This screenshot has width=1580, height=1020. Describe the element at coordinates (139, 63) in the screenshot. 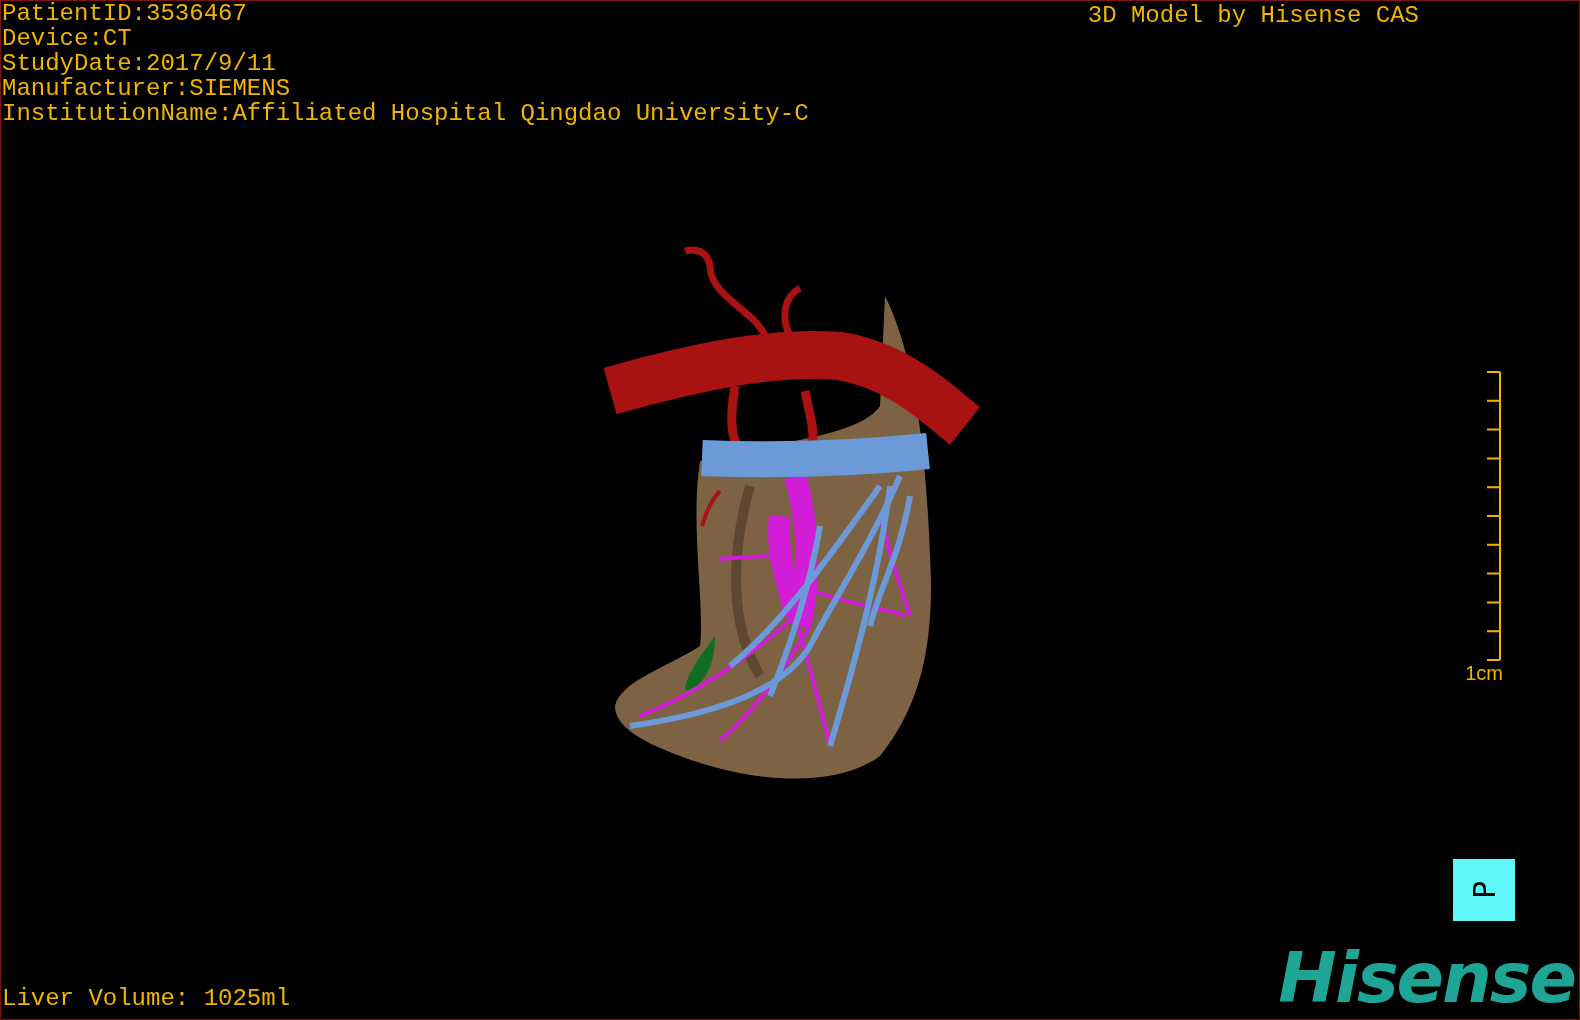

I see `patient-info-text: StudyDate:2017/9/11` at that location.